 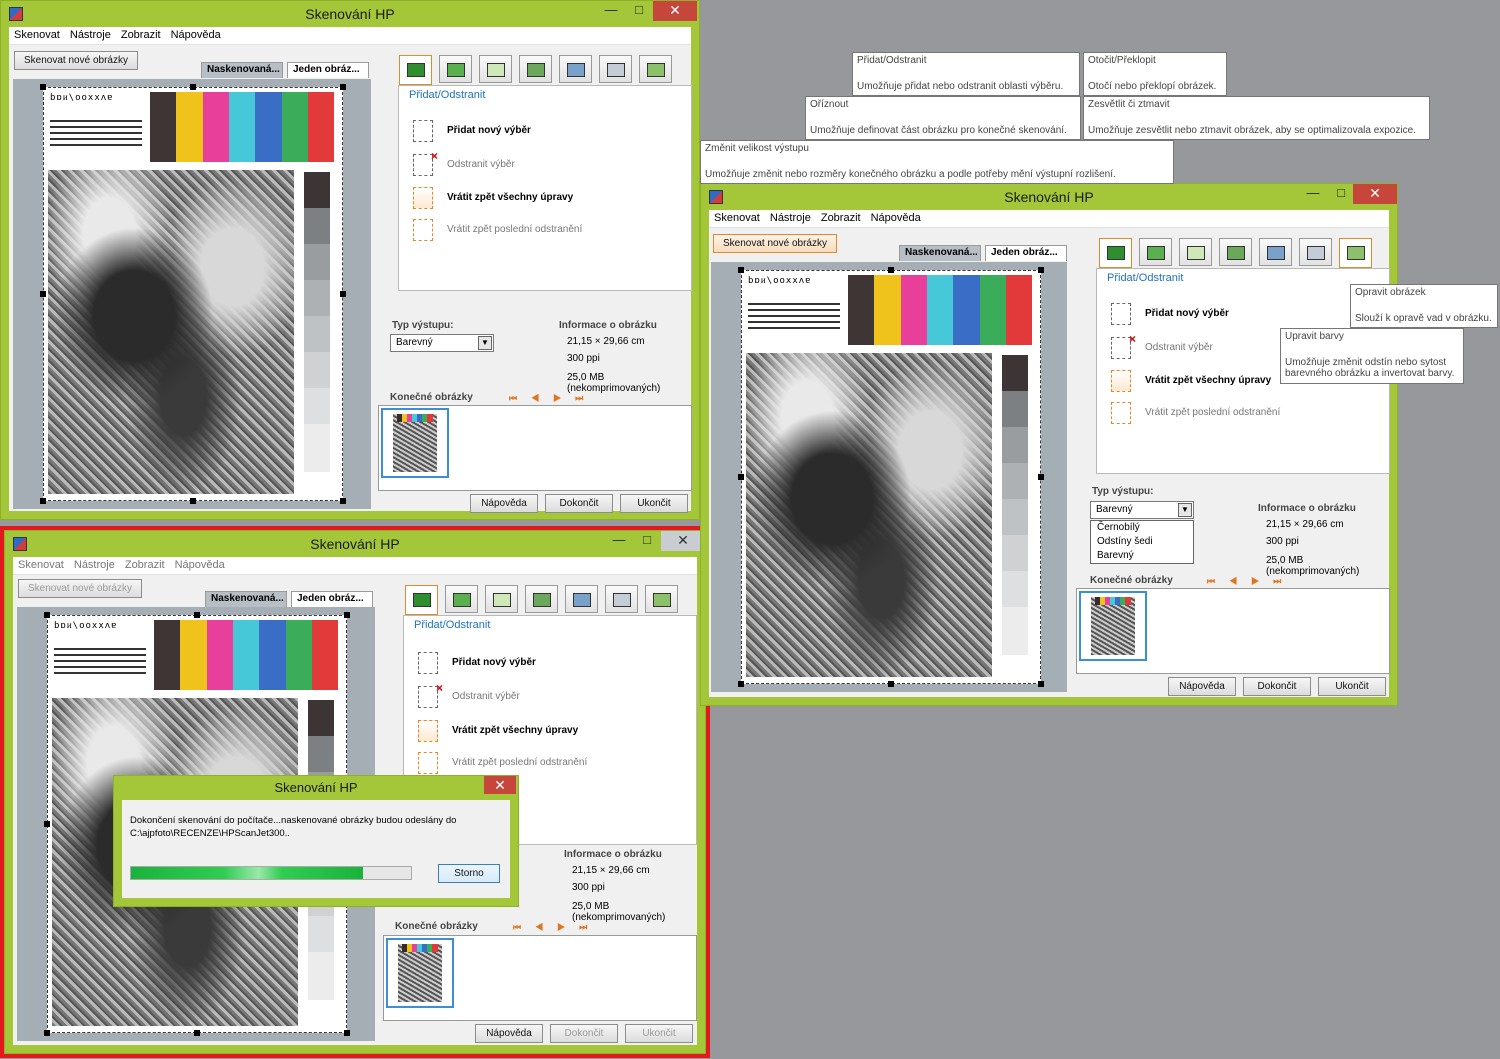 I want to click on exit-button-3: Ukončit, so click(x=1352, y=686).